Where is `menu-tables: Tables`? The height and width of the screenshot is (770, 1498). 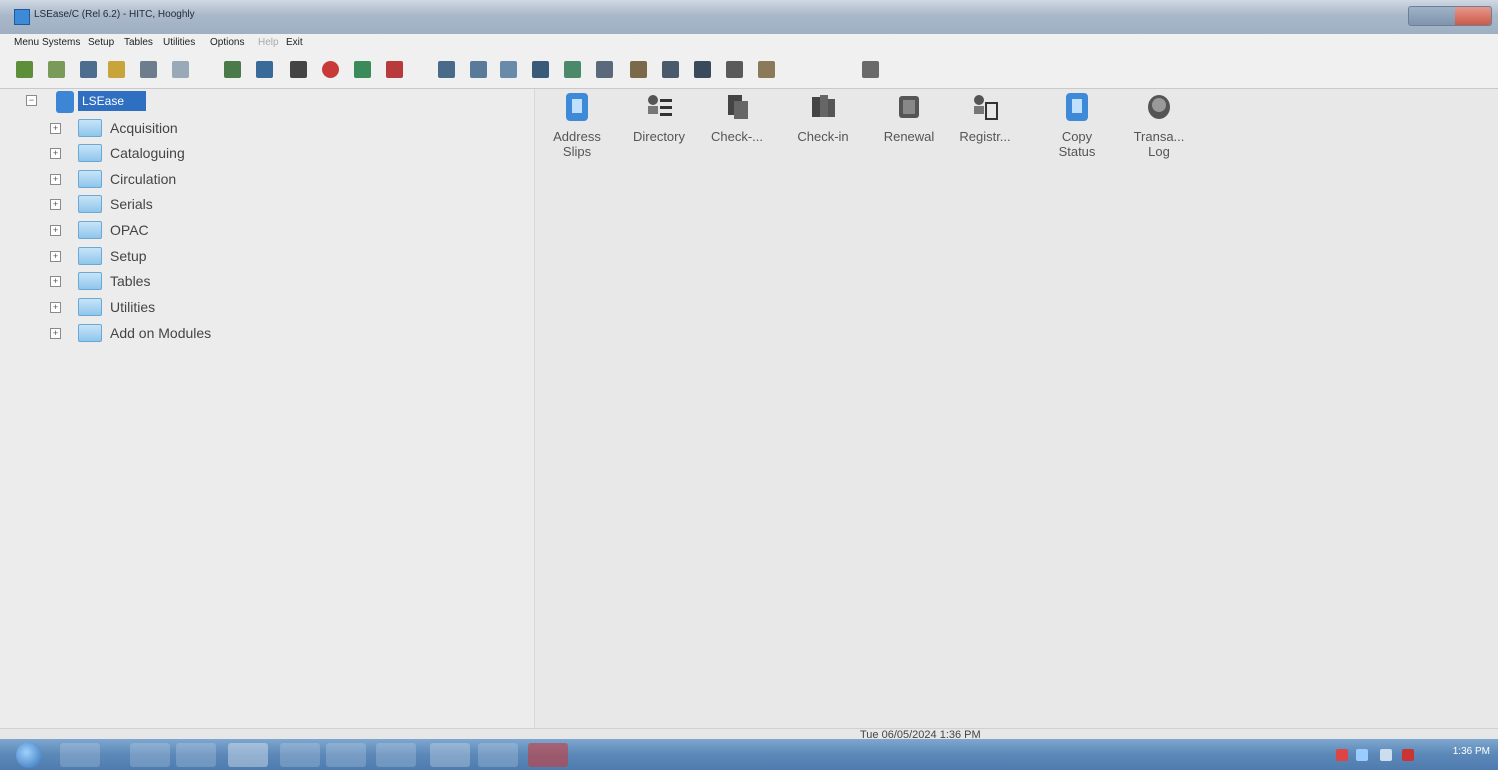
menu-tables: Tables is located at coordinates (138, 42).